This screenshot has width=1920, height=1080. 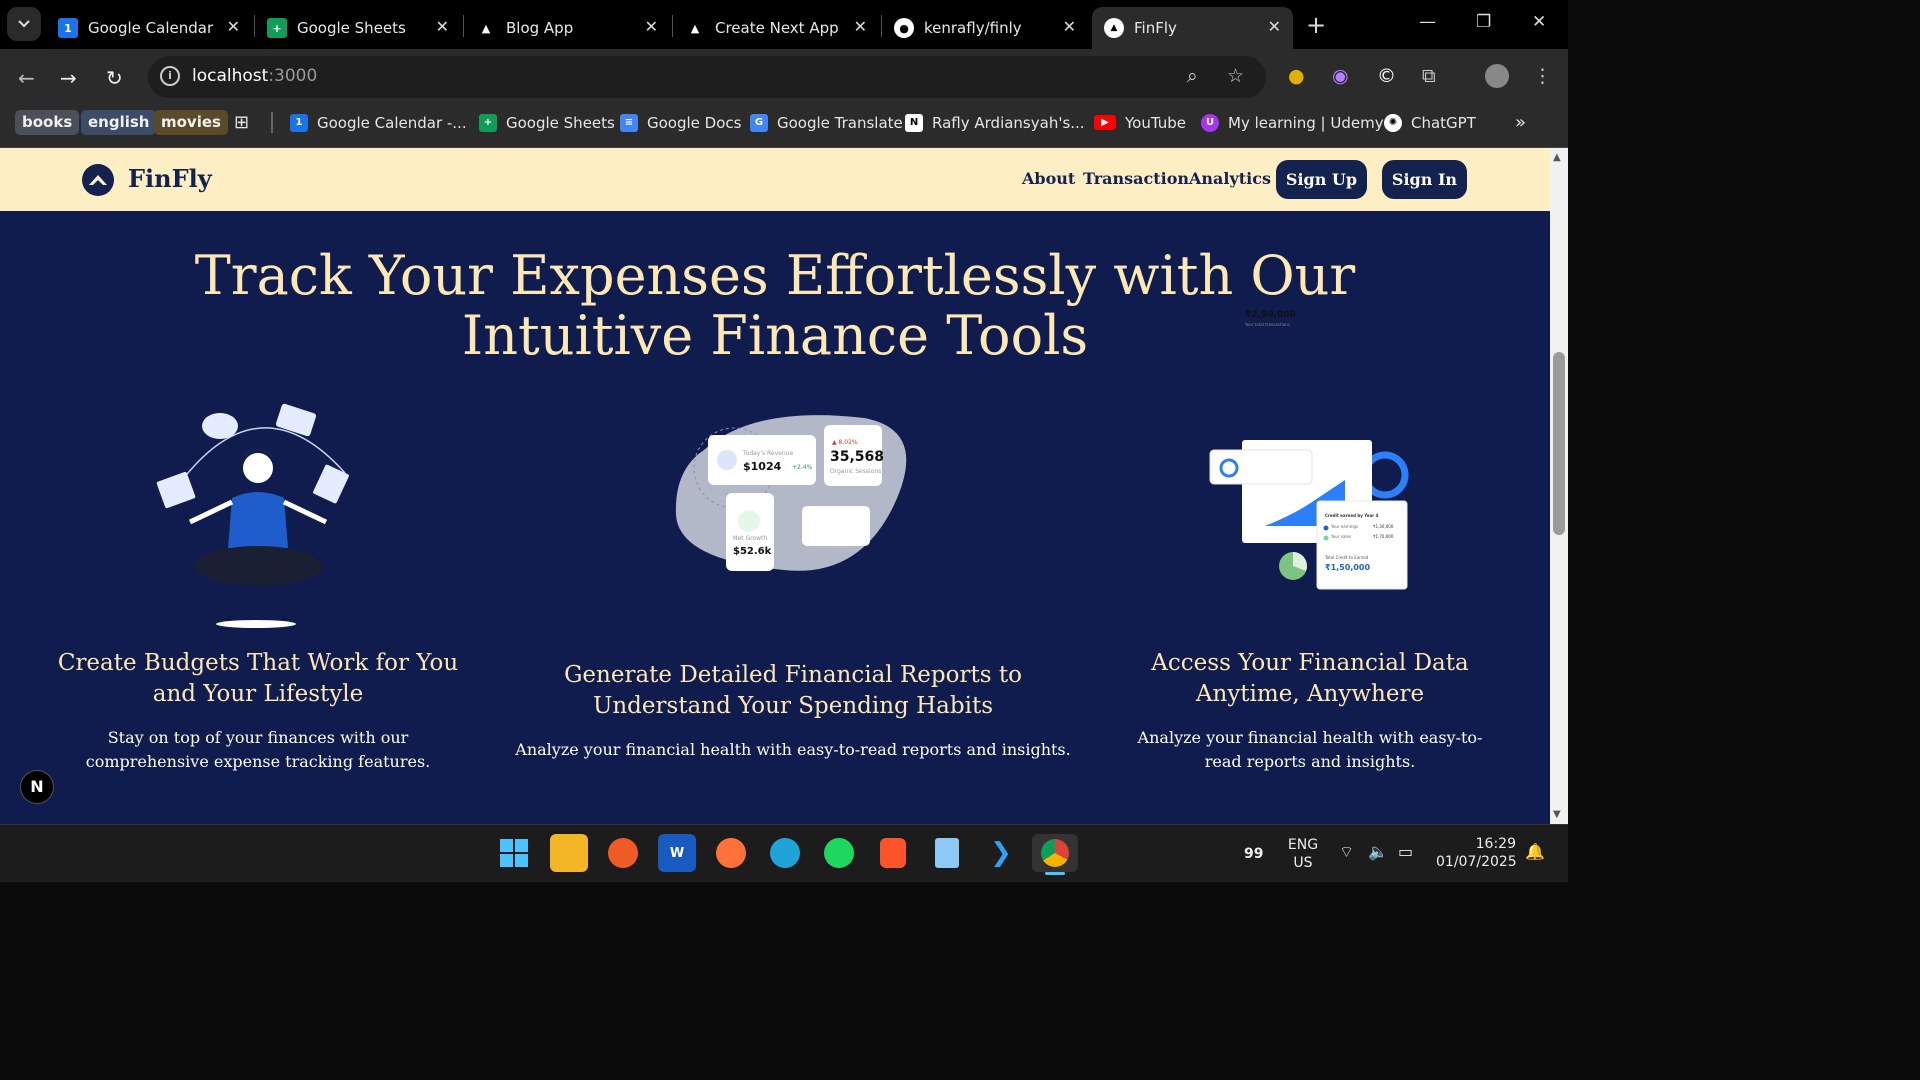 What do you see at coordinates (152, 28) in the screenshot?
I see `tab-title: Google Calendar -` at bounding box center [152, 28].